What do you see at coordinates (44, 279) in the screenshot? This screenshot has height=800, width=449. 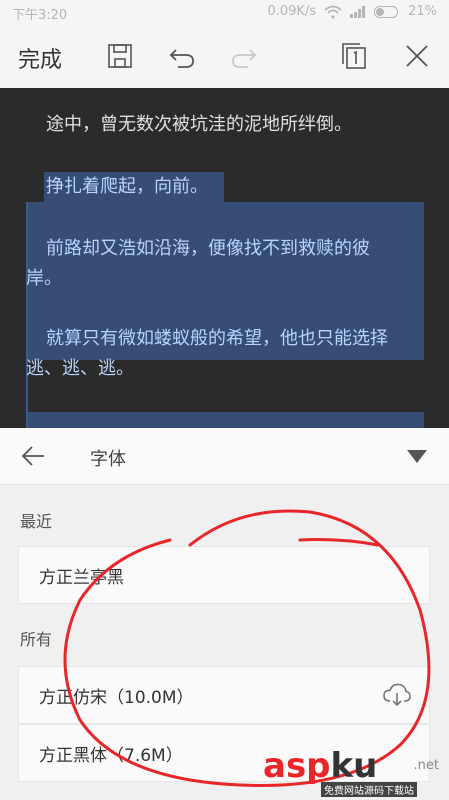 I see `doc-paragraph: 岸。` at bounding box center [44, 279].